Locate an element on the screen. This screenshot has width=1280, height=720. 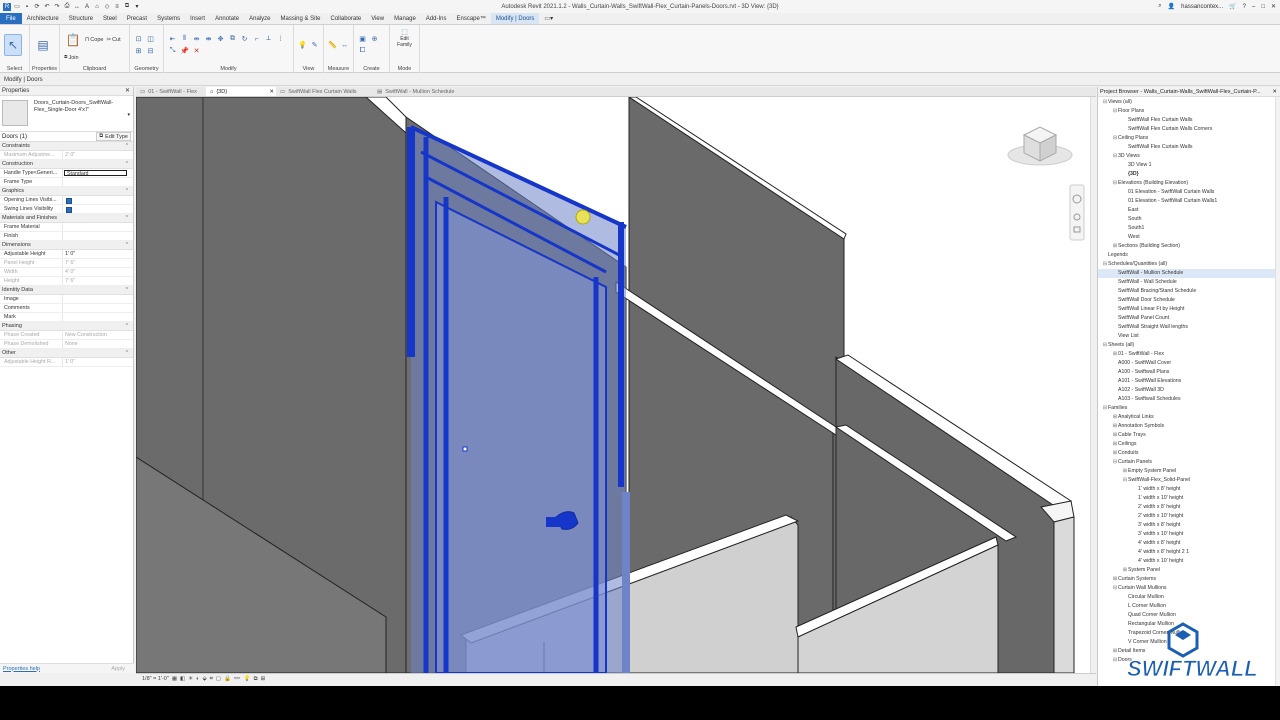
close-tab-icon: ✕ is located at coordinates (271, 92).